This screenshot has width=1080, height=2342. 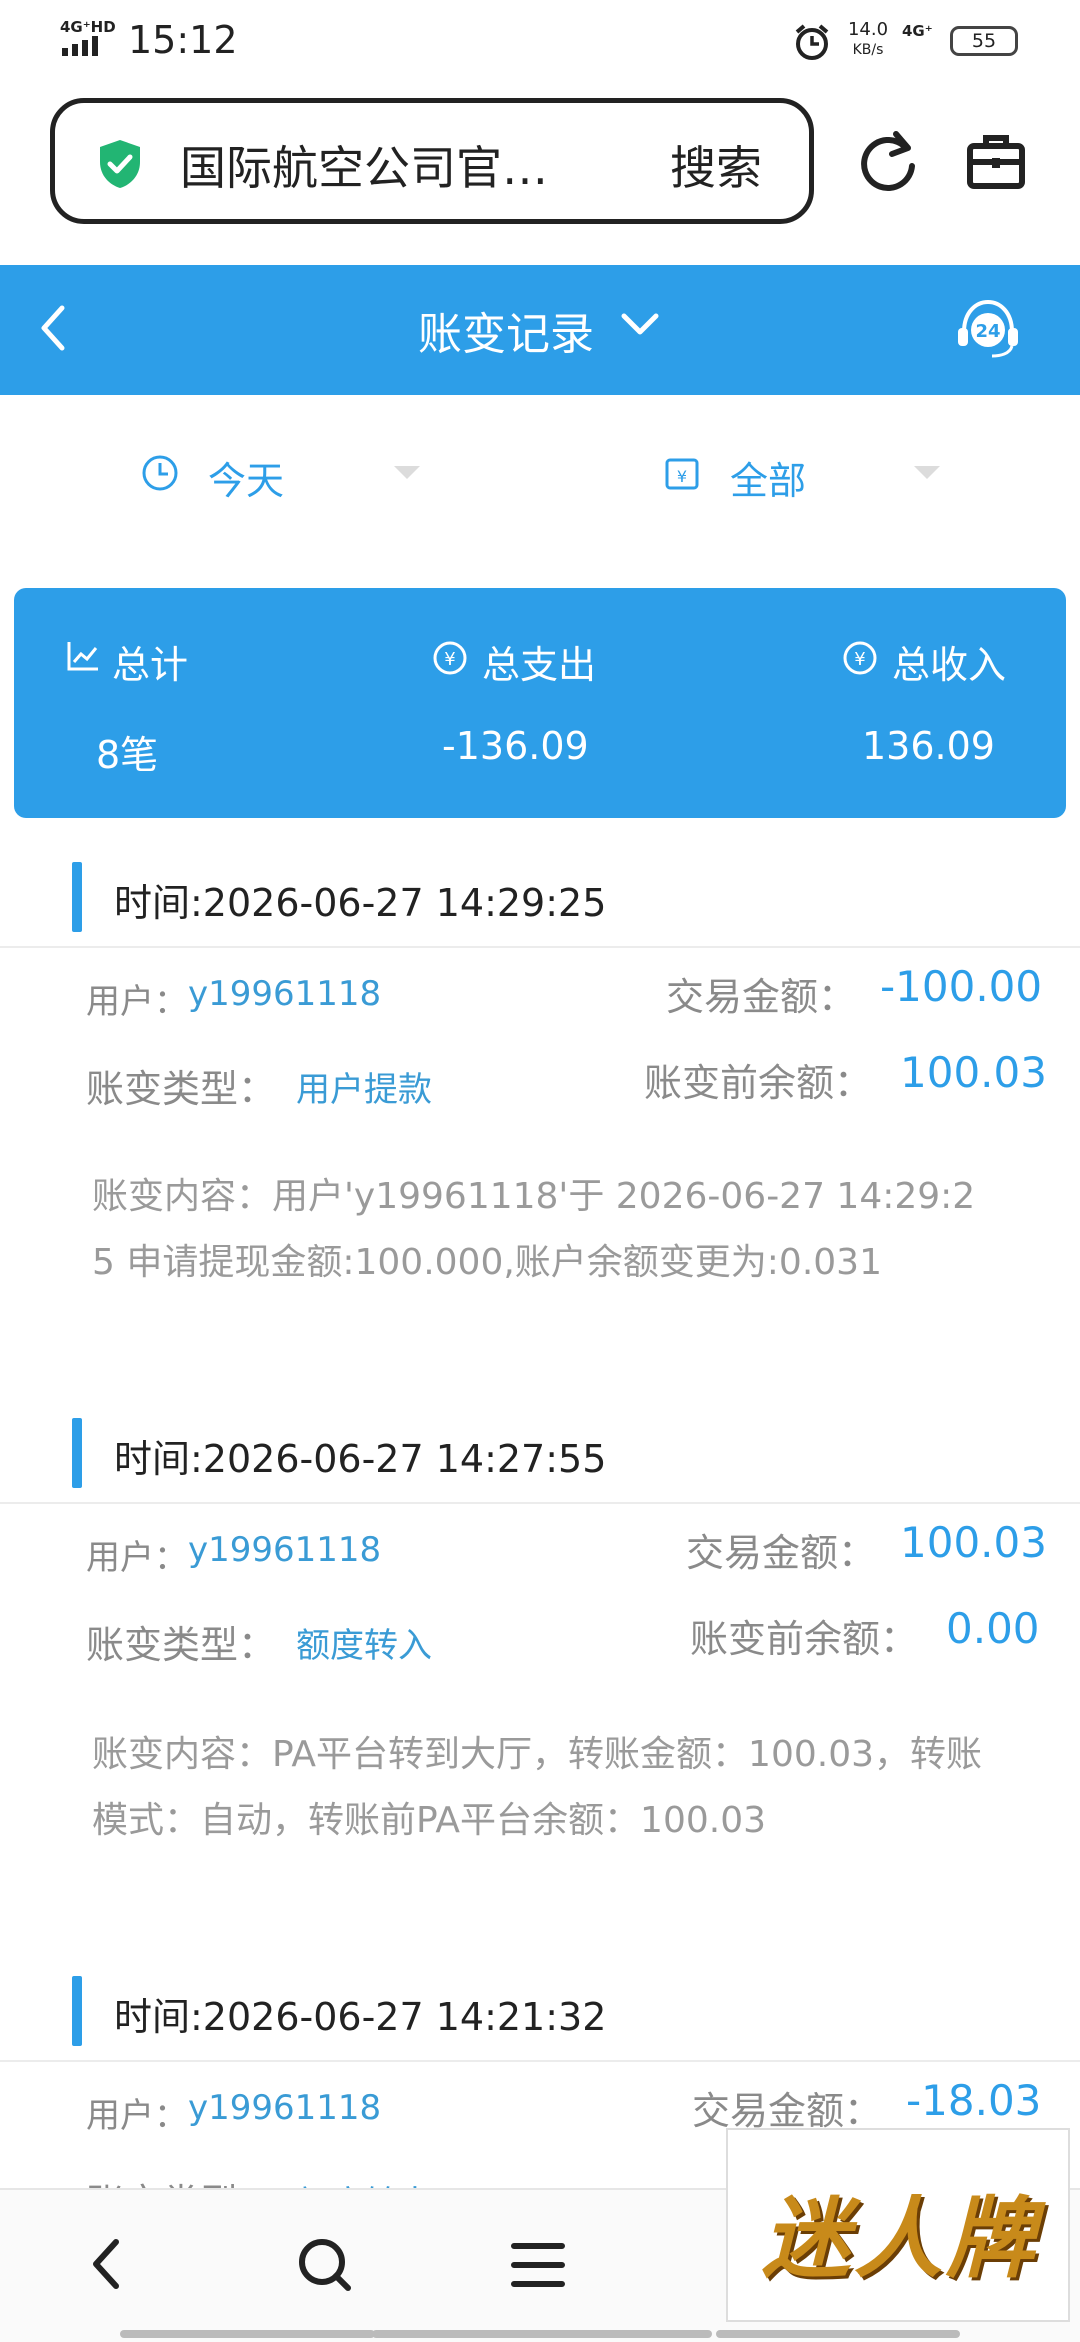 What do you see at coordinates (80, 46) in the screenshot?
I see `signal-icon` at bounding box center [80, 46].